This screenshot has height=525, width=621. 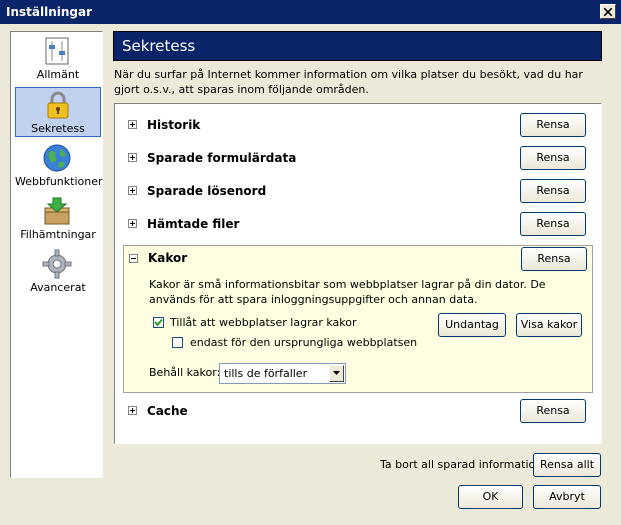 I want to click on origin-only-checkbox, so click(x=177, y=342).